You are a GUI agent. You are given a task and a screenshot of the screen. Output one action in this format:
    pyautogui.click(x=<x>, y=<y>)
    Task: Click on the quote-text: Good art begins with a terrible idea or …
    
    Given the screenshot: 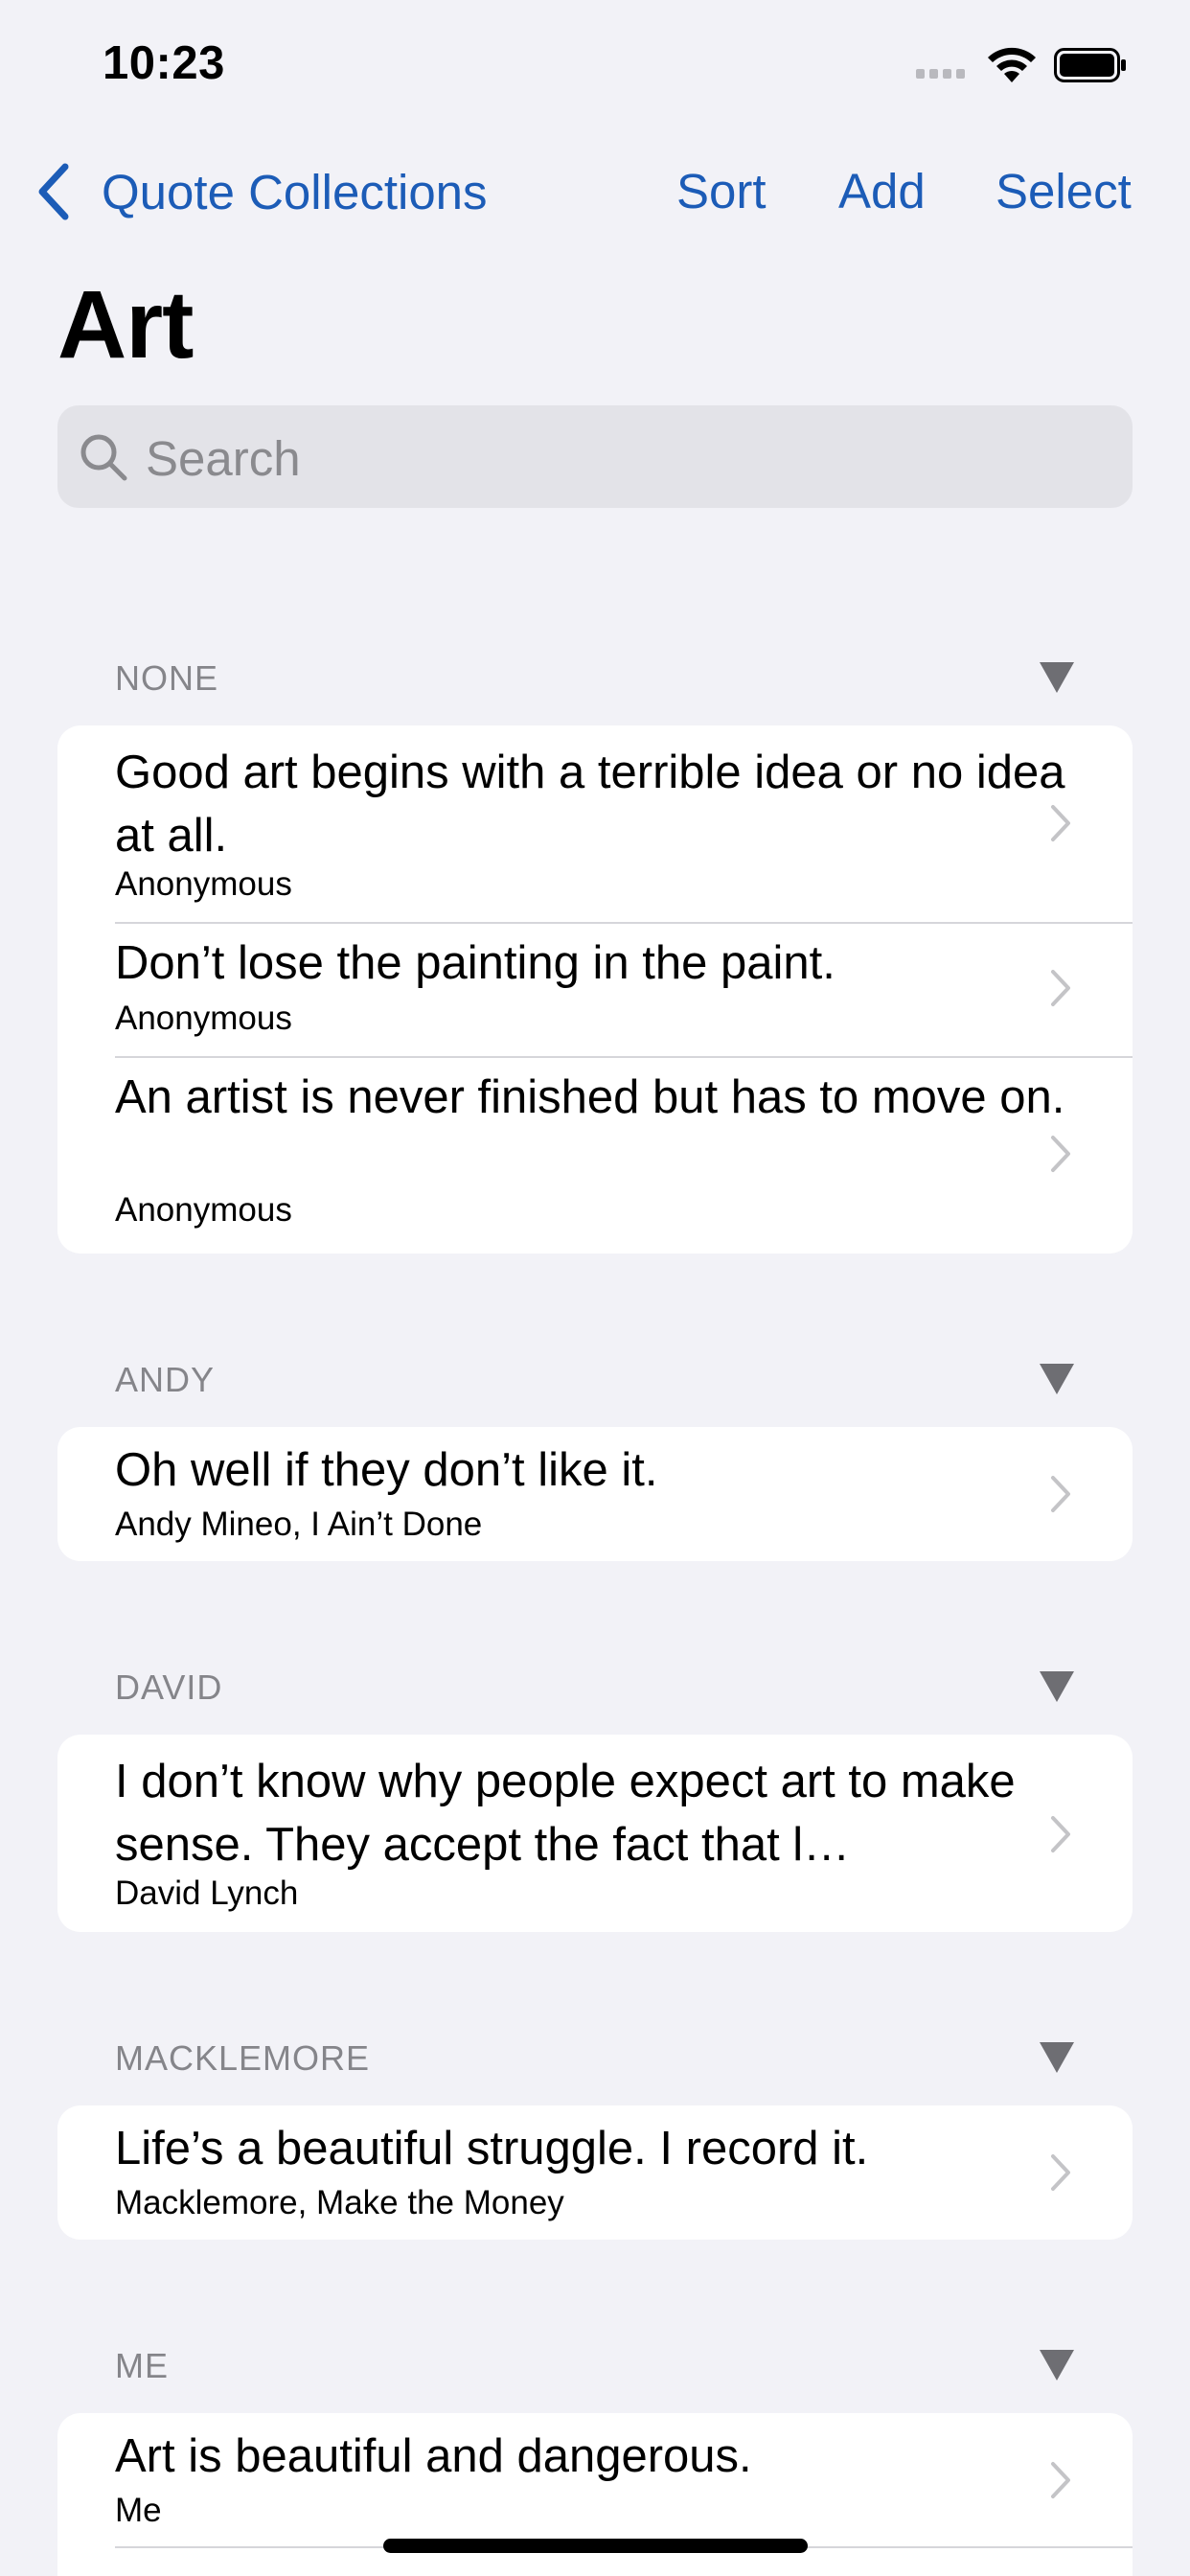 What is the action you would take?
    pyautogui.click(x=590, y=805)
    